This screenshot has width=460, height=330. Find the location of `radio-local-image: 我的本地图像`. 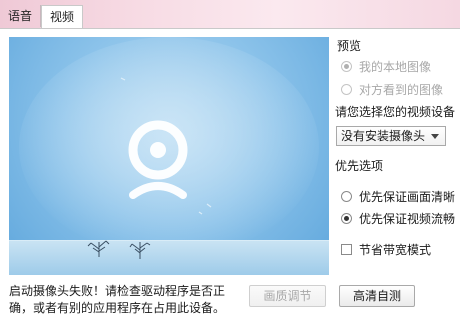

radio-local-image: 我的本地图像 is located at coordinates (386, 66).